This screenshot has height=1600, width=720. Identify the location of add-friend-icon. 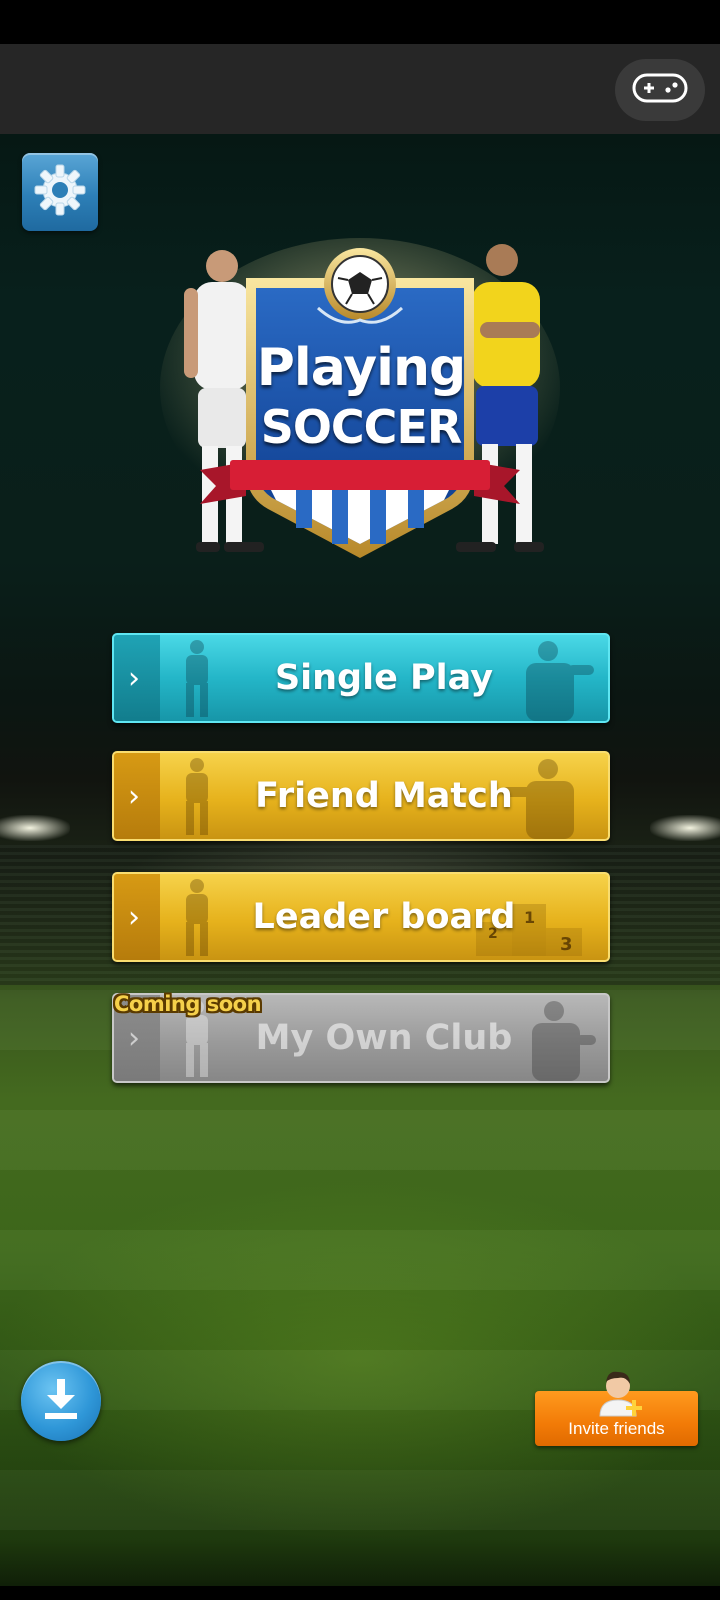
(620, 1394).